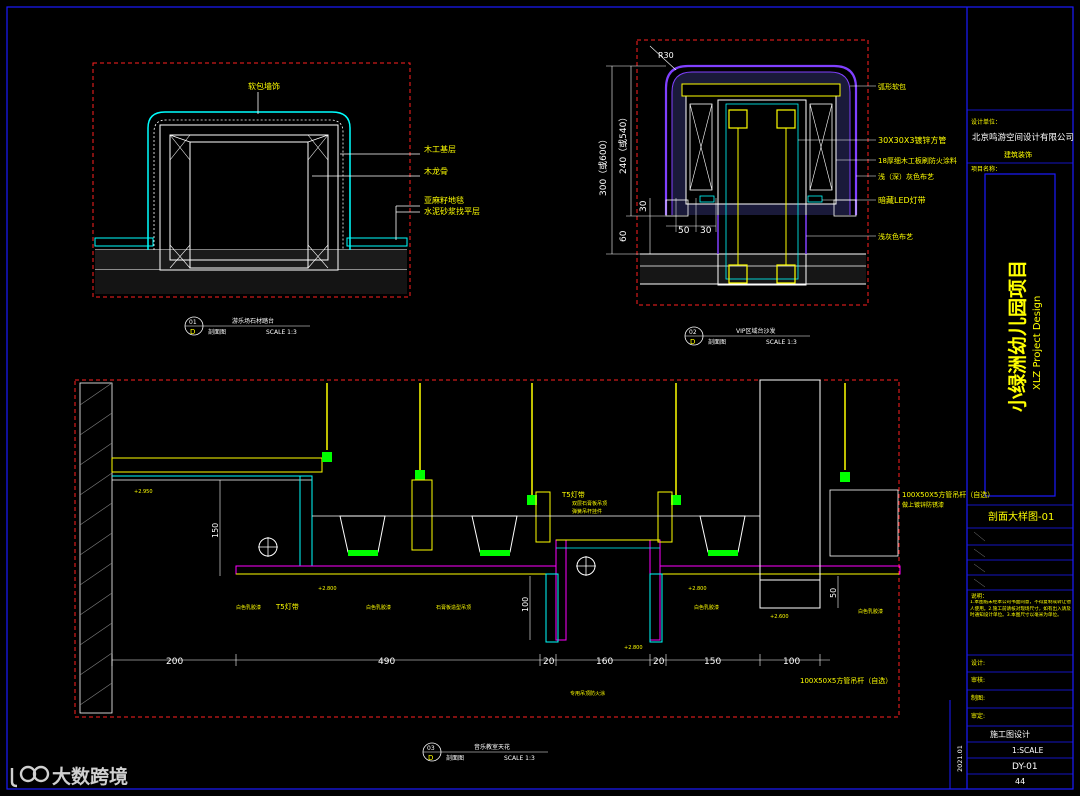 The image size is (1080, 796). What do you see at coordinates (1037, 343) in the screenshot?
I see `tb-project-en: XLZ Project Design` at bounding box center [1037, 343].